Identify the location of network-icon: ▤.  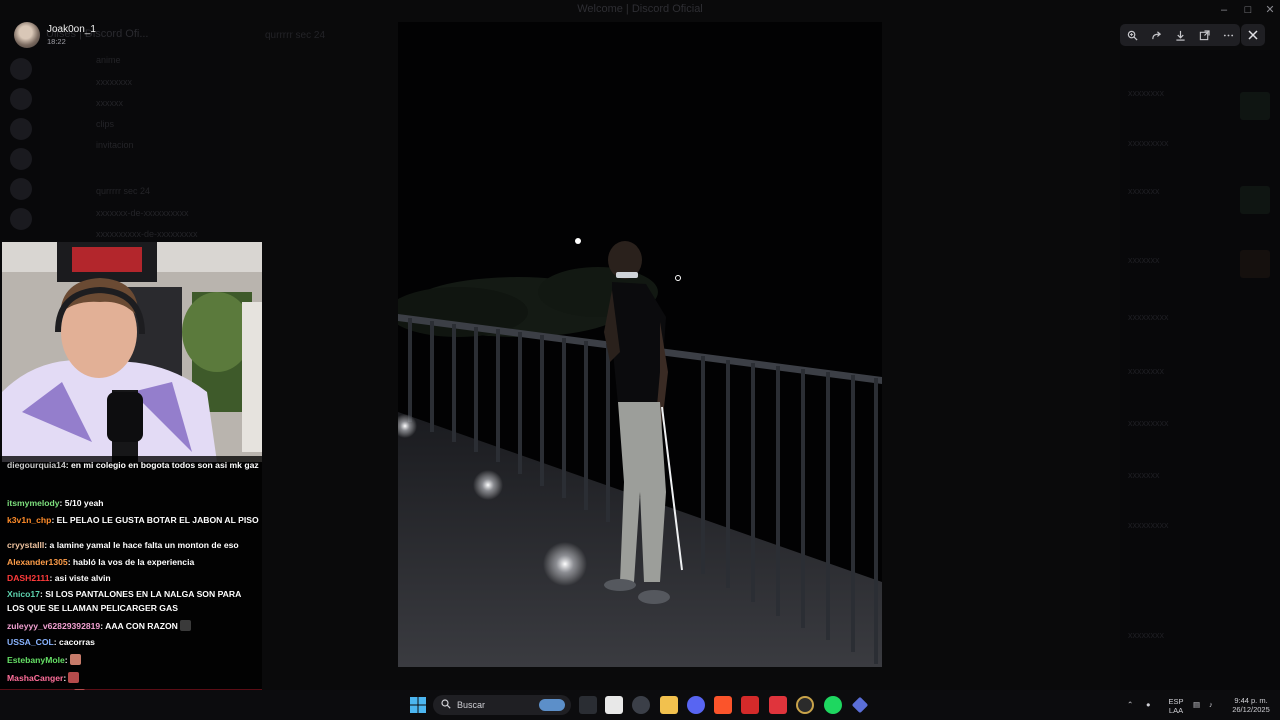
(1196, 704).